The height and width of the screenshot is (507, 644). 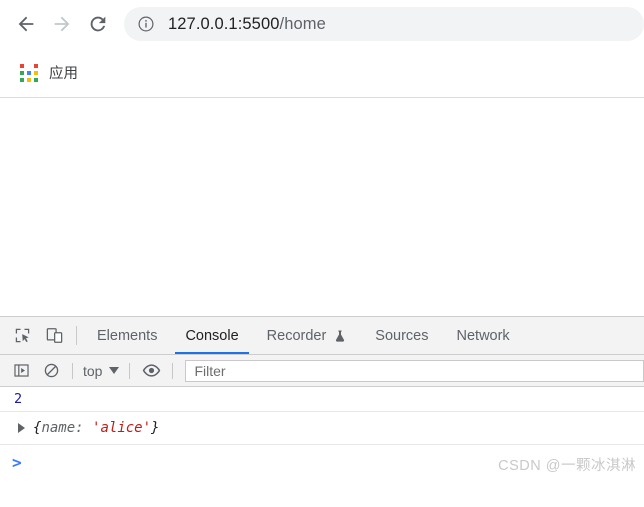 I want to click on address-bar: 127.0.0.1:5500/home, so click(x=384, y=24).